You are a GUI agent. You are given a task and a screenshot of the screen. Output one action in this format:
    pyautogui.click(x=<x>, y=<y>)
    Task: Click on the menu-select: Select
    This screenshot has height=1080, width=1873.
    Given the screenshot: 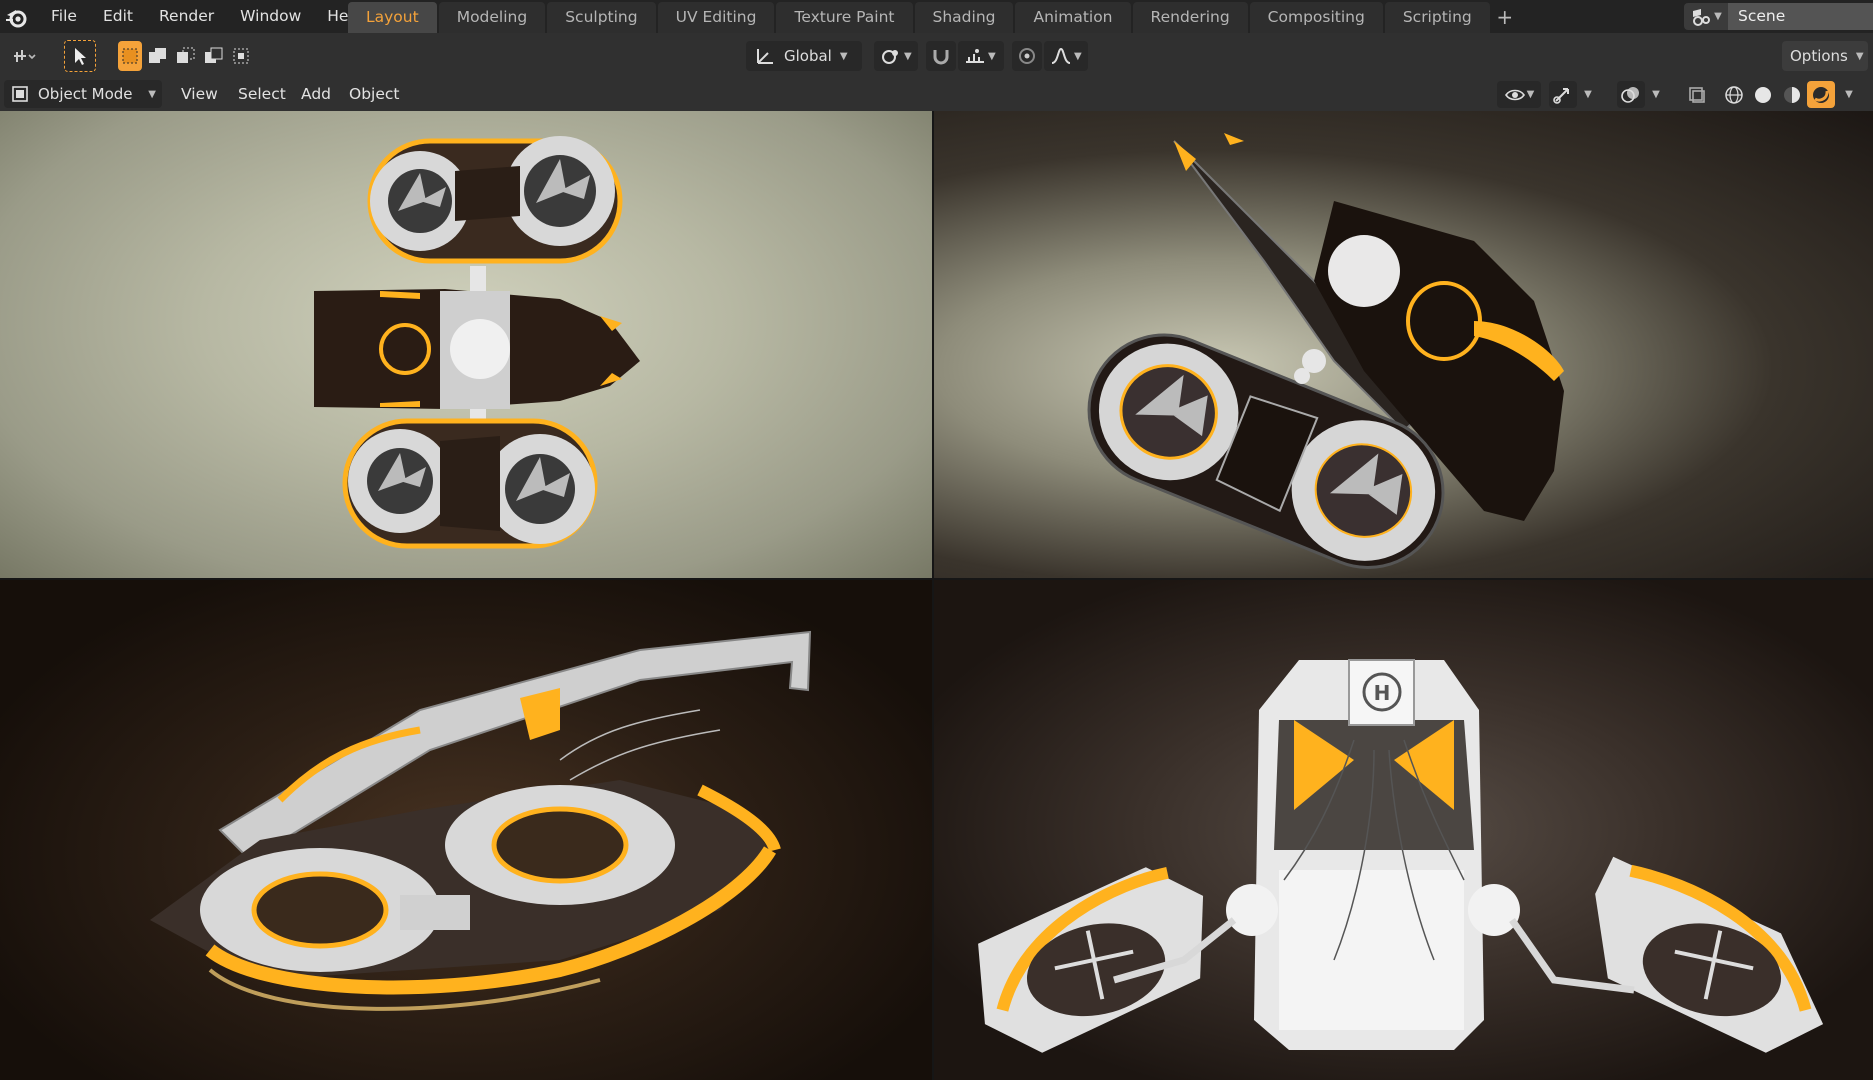 What is the action you would take?
    pyautogui.click(x=262, y=94)
    